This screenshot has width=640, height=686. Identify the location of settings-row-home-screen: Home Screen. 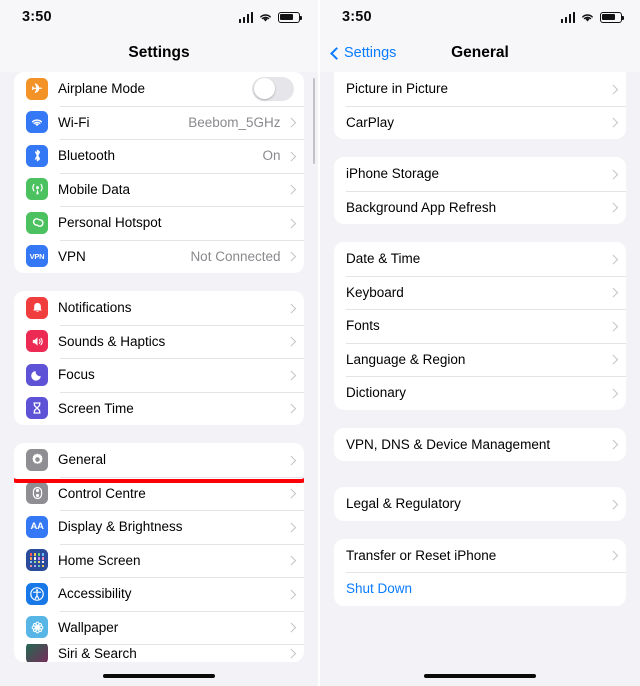
(159, 560).